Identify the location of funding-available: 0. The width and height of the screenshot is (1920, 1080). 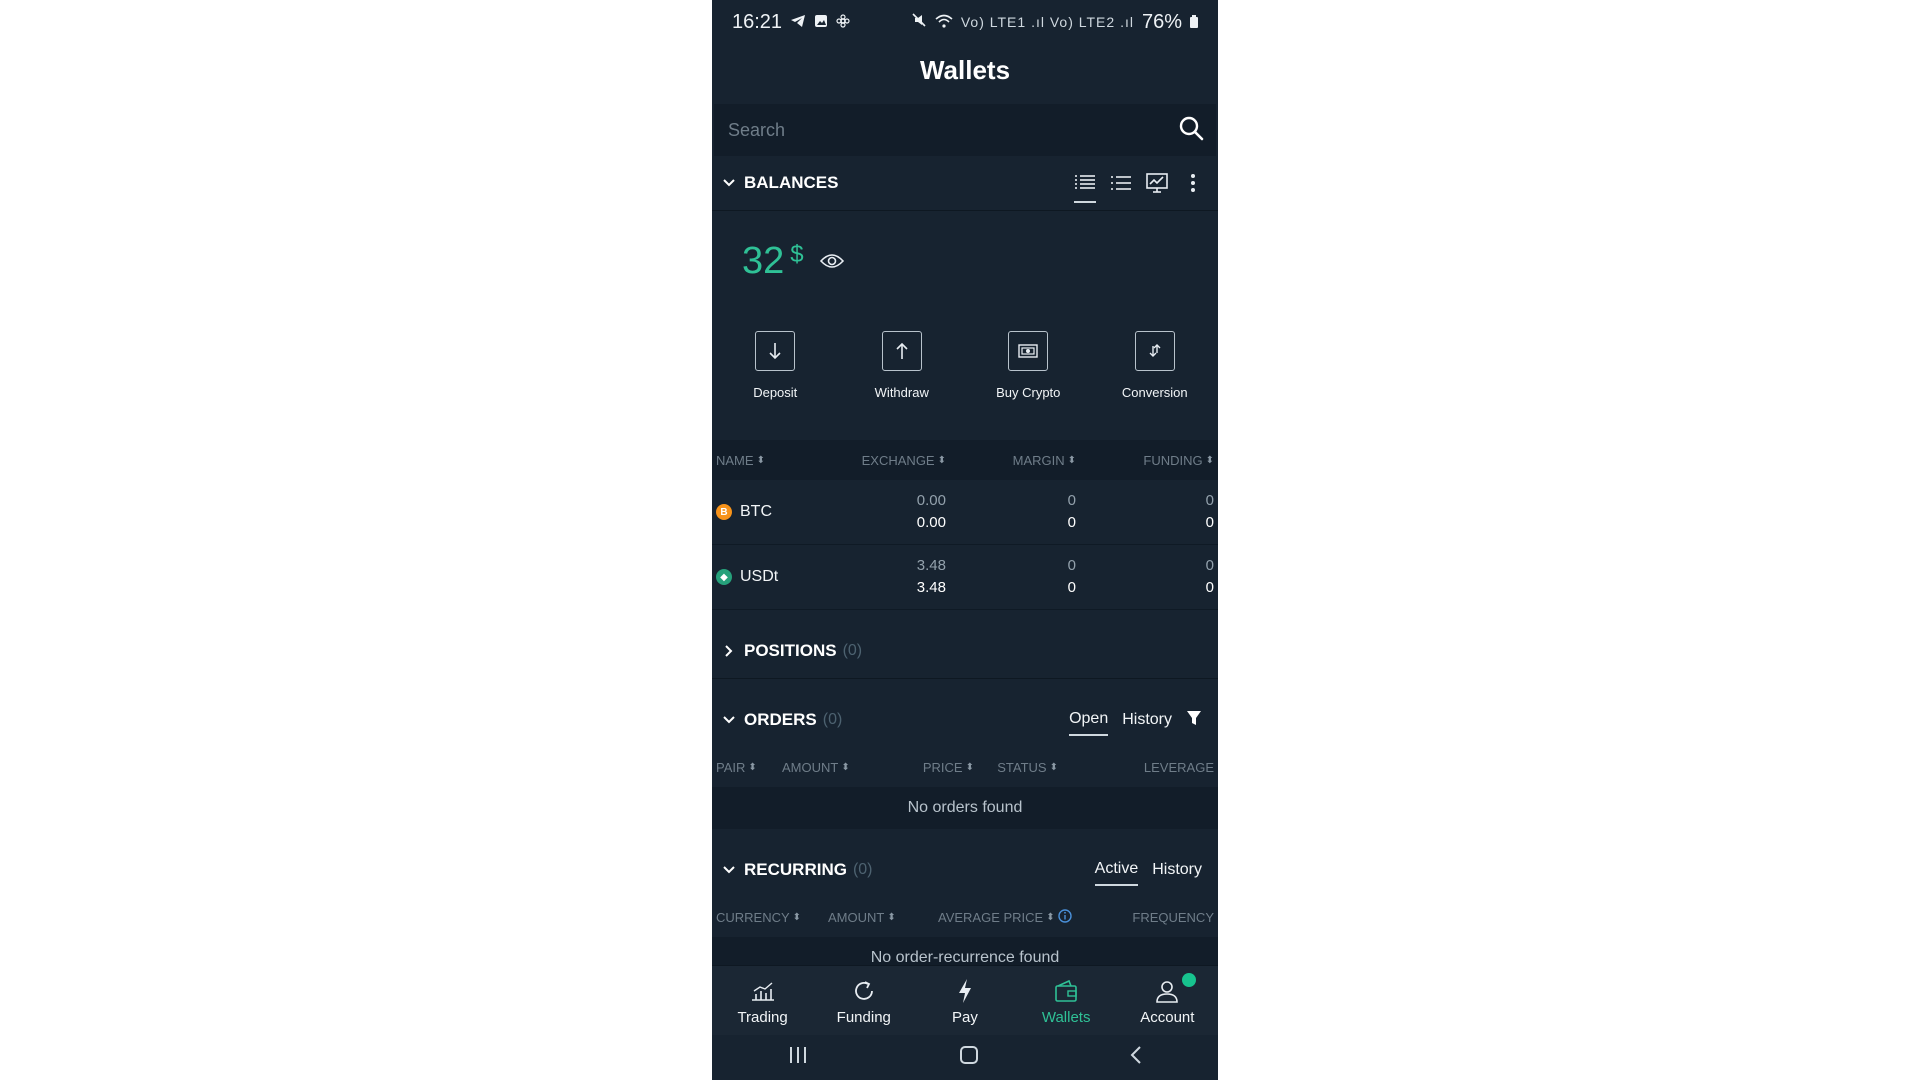
(1209, 500).